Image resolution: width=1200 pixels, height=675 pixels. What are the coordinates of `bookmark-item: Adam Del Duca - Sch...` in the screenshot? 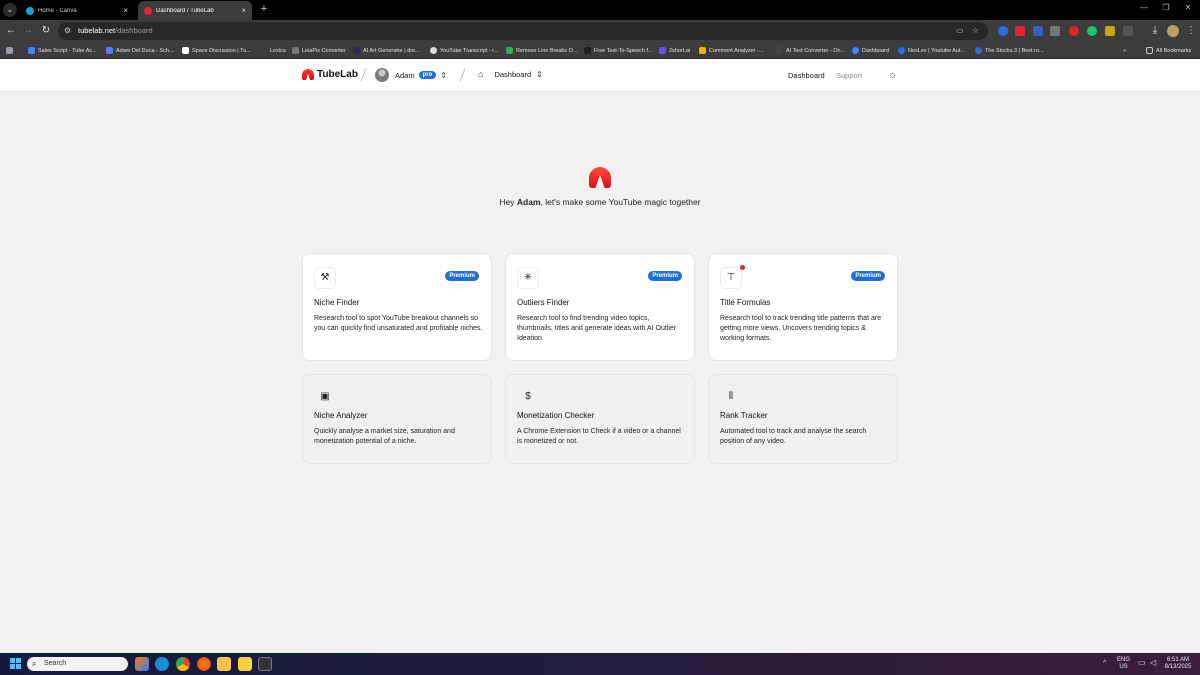 It's located at (139, 50).